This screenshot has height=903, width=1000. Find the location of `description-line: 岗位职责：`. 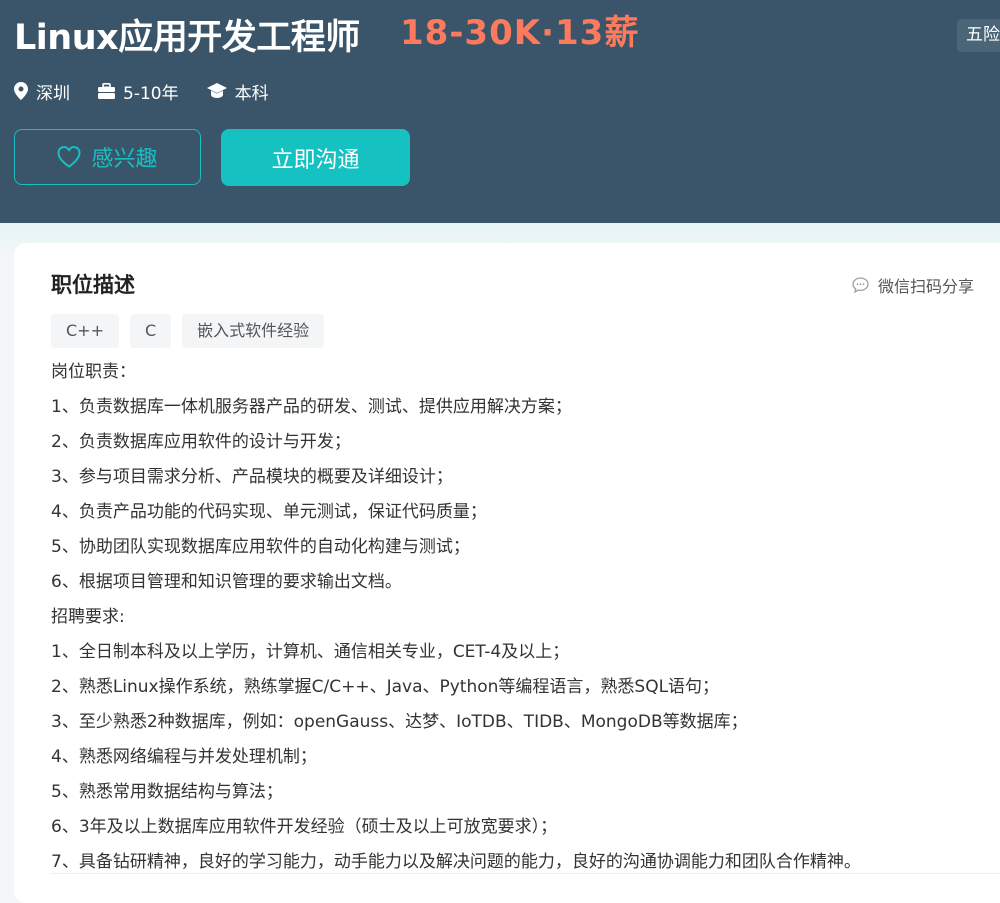

description-line: 岗位职责： is located at coordinates (93, 372).